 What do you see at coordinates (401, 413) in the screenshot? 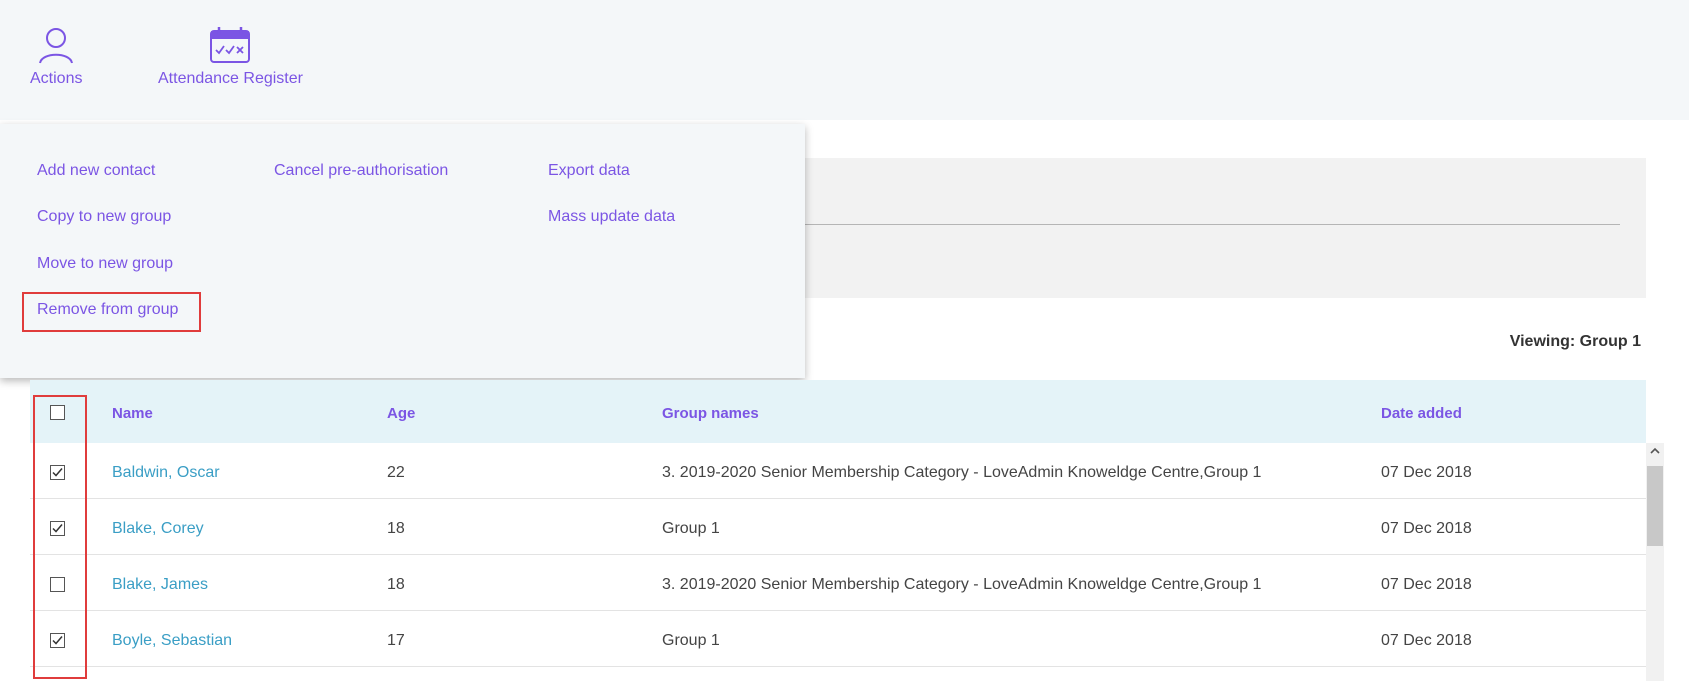
I see `column-header-age: Age` at bounding box center [401, 413].